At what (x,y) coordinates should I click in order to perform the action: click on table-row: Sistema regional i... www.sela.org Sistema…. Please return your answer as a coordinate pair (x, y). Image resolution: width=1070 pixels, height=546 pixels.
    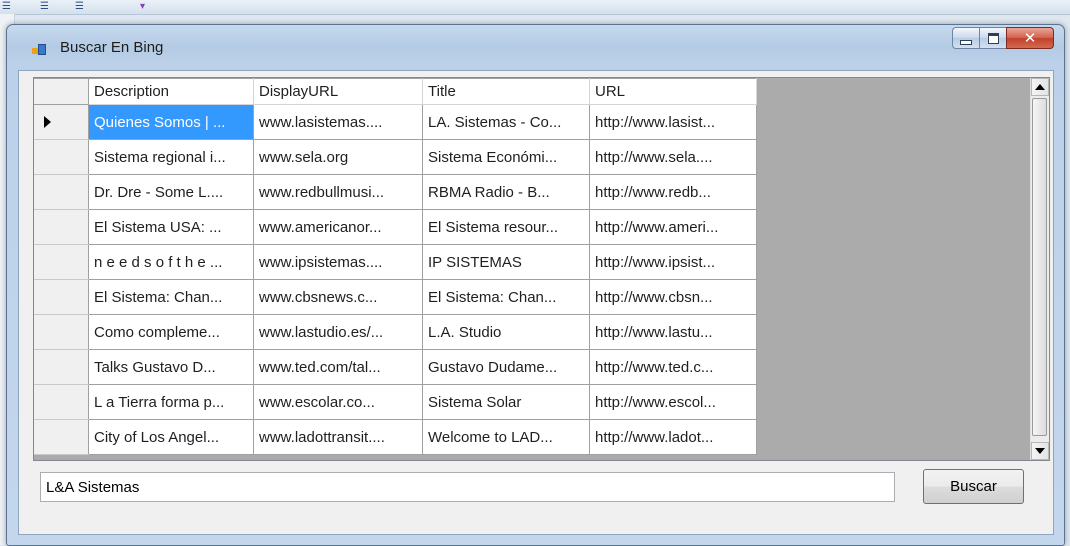
    Looking at the image, I should click on (395, 157).